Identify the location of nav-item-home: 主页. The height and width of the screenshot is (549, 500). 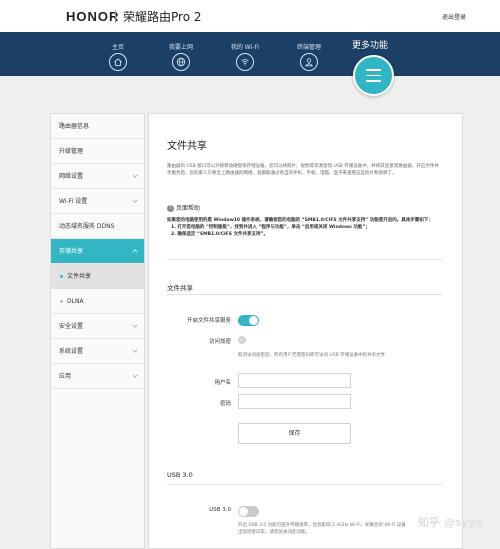
(118, 56).